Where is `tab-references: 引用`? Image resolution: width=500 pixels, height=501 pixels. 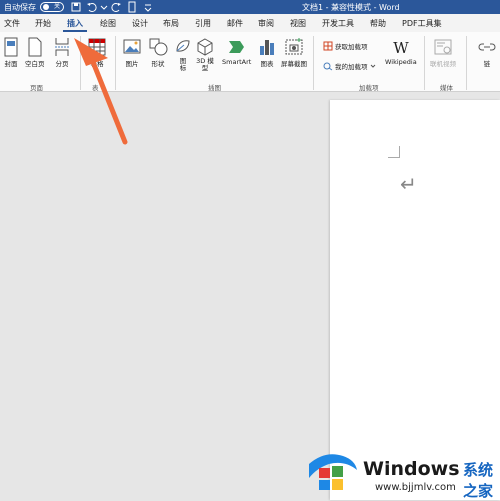 tab-references: 引用 is located at coordinates (203, 23).